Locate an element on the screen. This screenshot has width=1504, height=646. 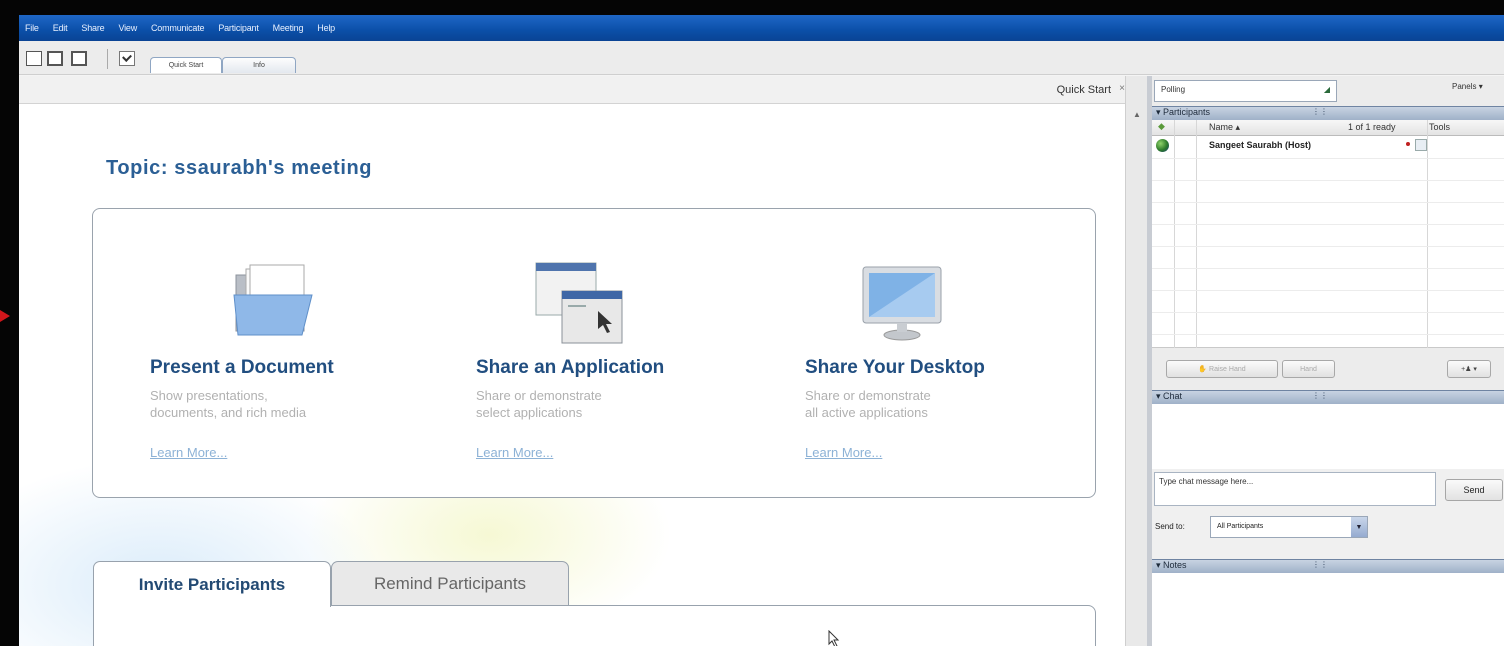
participants-actions: ✋ Raise Hand Hand +♟ ▾ is located at coordinates (1328, 369).